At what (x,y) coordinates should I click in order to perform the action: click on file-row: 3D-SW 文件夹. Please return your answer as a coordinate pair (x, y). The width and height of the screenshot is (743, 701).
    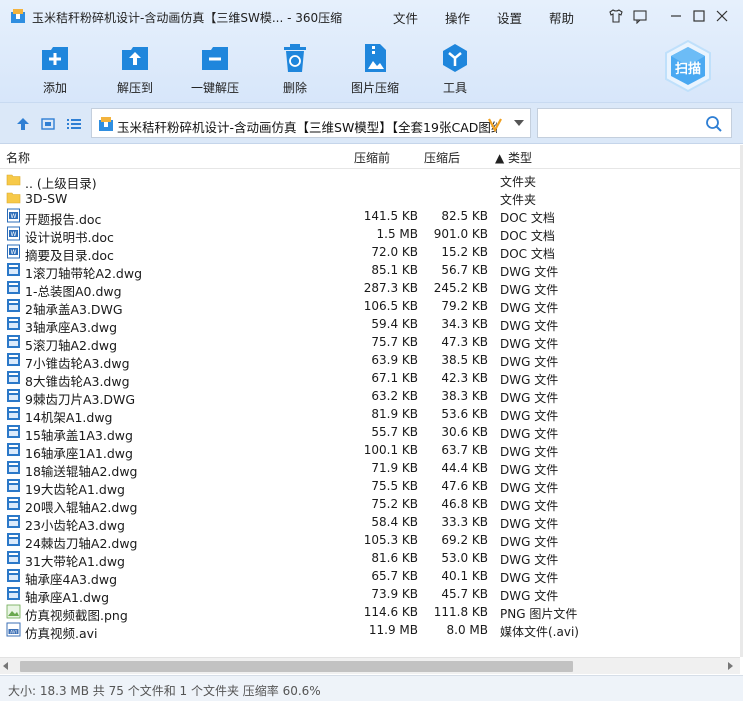
    Looking at the image, I should click on (370, 198).